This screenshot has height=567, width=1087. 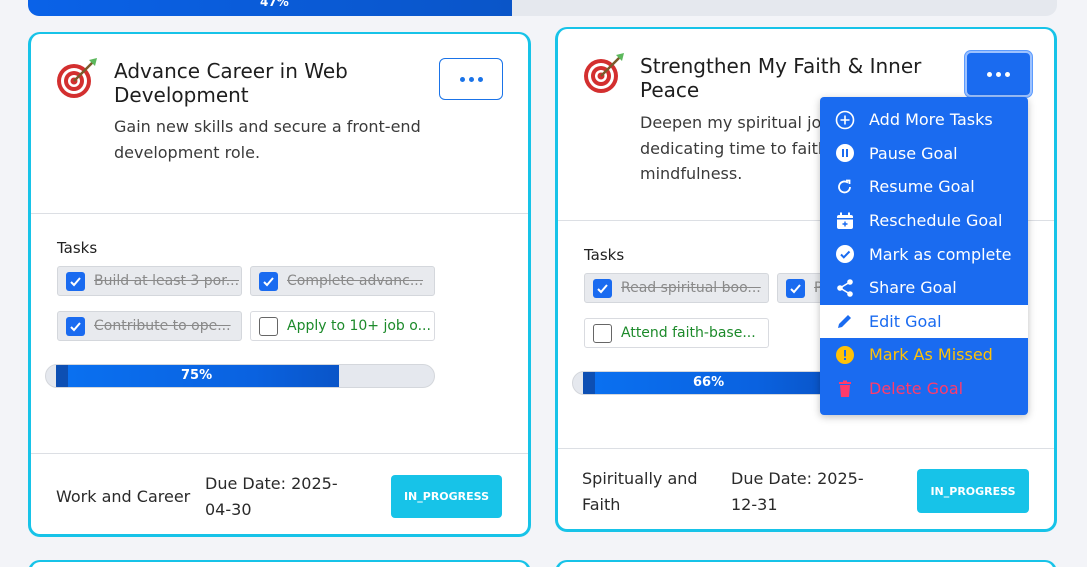 What do you see at coordinates (845, 288) in the screenshot?
I see `share-icon` at bounding box center [845, 288].